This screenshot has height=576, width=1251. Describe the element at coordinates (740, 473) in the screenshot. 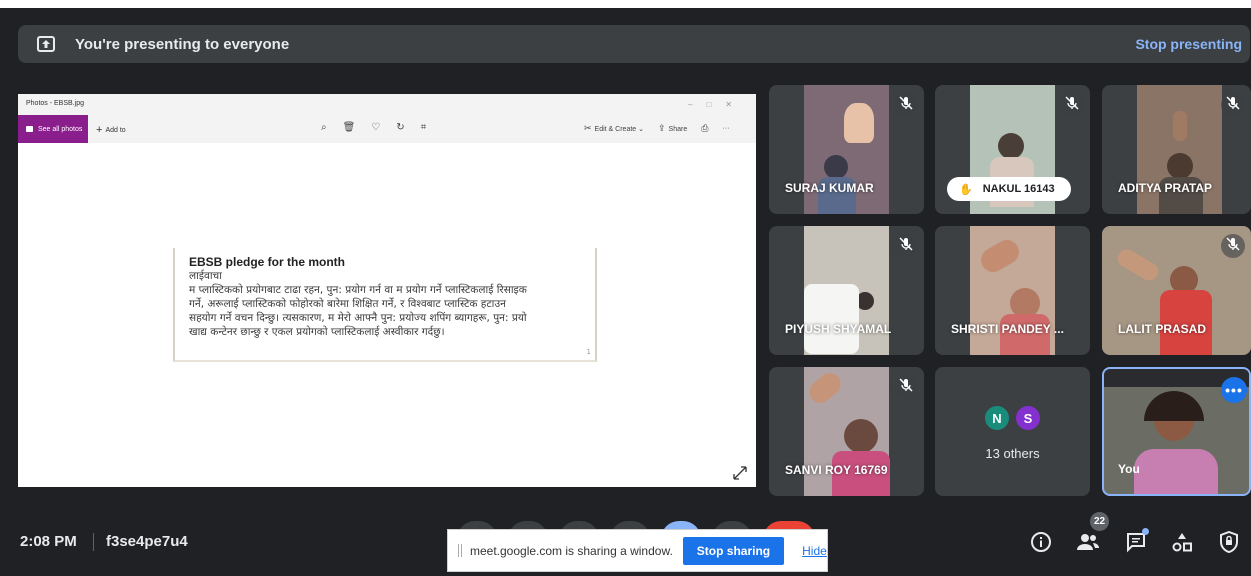

I see `fullscreen-expand-icon` at that location.